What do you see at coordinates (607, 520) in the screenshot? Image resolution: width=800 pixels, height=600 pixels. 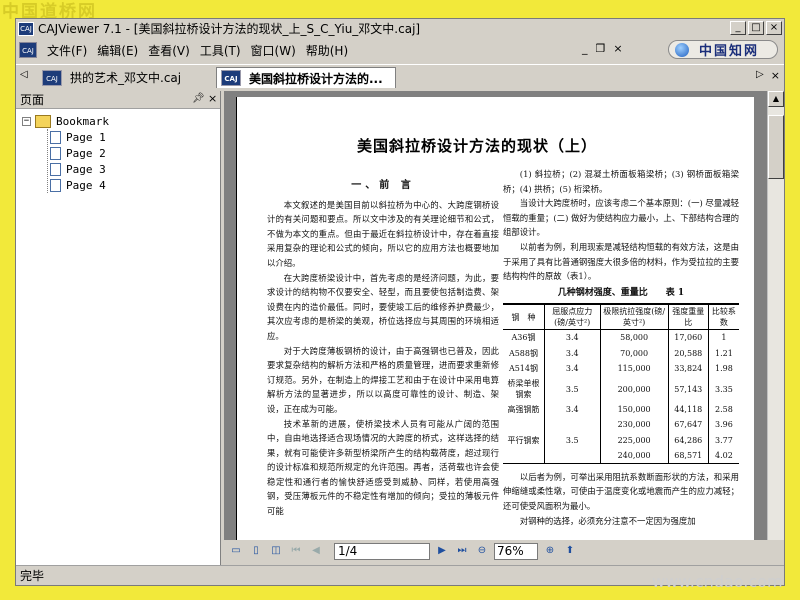 I see `paragraph: 对钢种的选择，必须充分注意不一定因为强度加` at bounding box center [607, 520].